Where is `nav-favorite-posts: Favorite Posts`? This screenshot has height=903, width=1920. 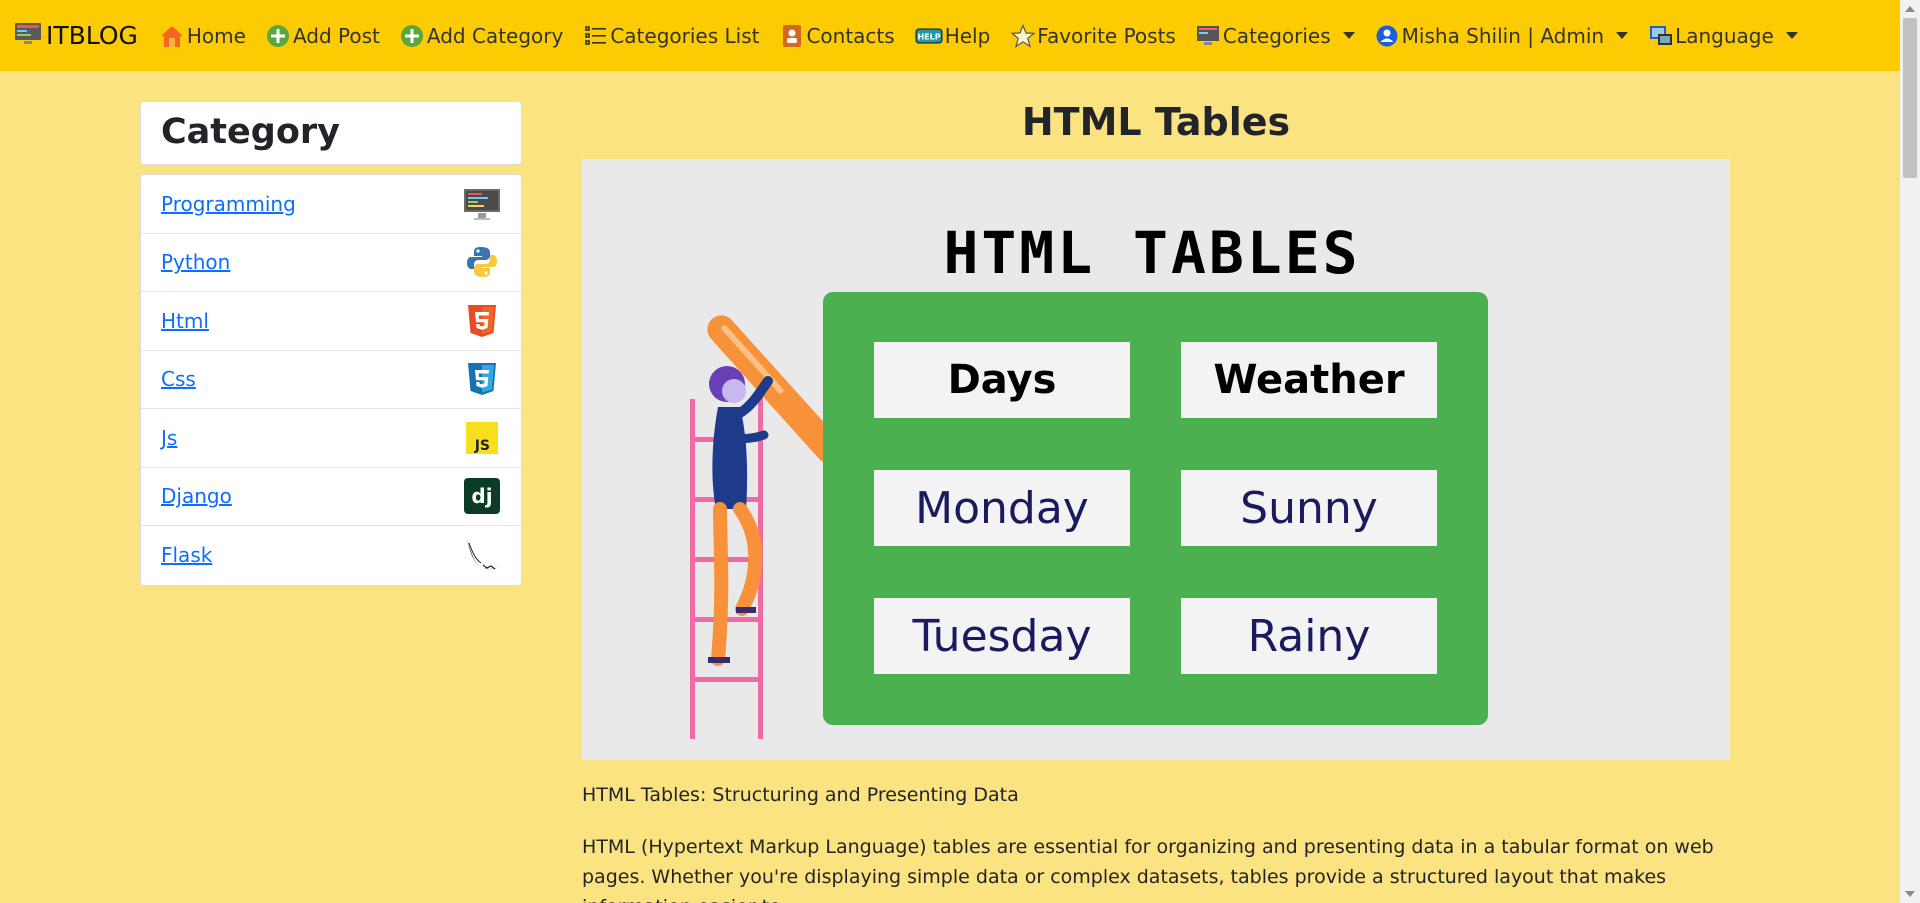
nav-favorite-posts: Favorite Posts is located at coordinates (1093, 35).